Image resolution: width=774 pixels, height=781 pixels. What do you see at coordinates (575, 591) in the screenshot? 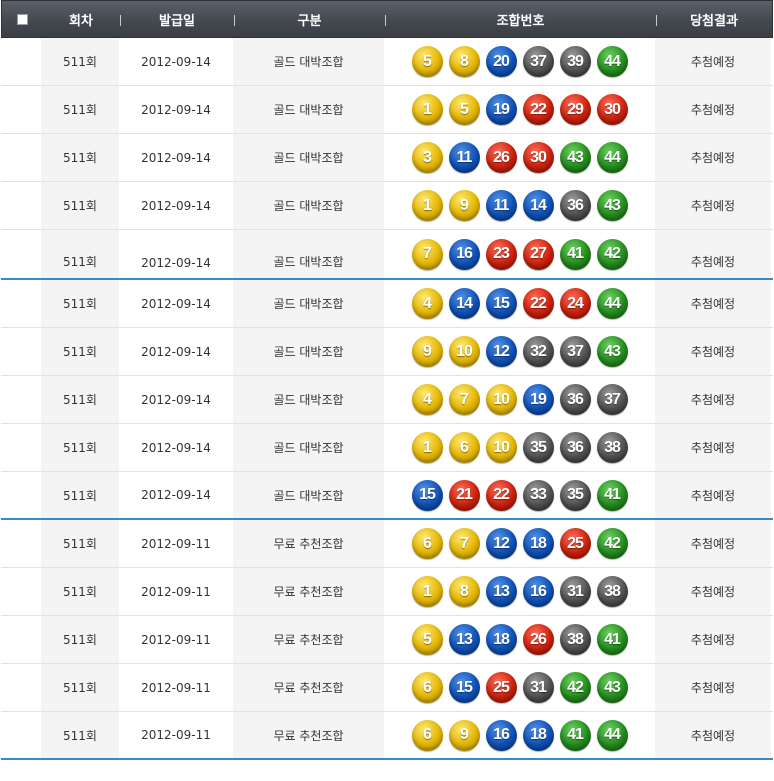
I see `lotto-ball: 31` at bounding box center [575, 591].